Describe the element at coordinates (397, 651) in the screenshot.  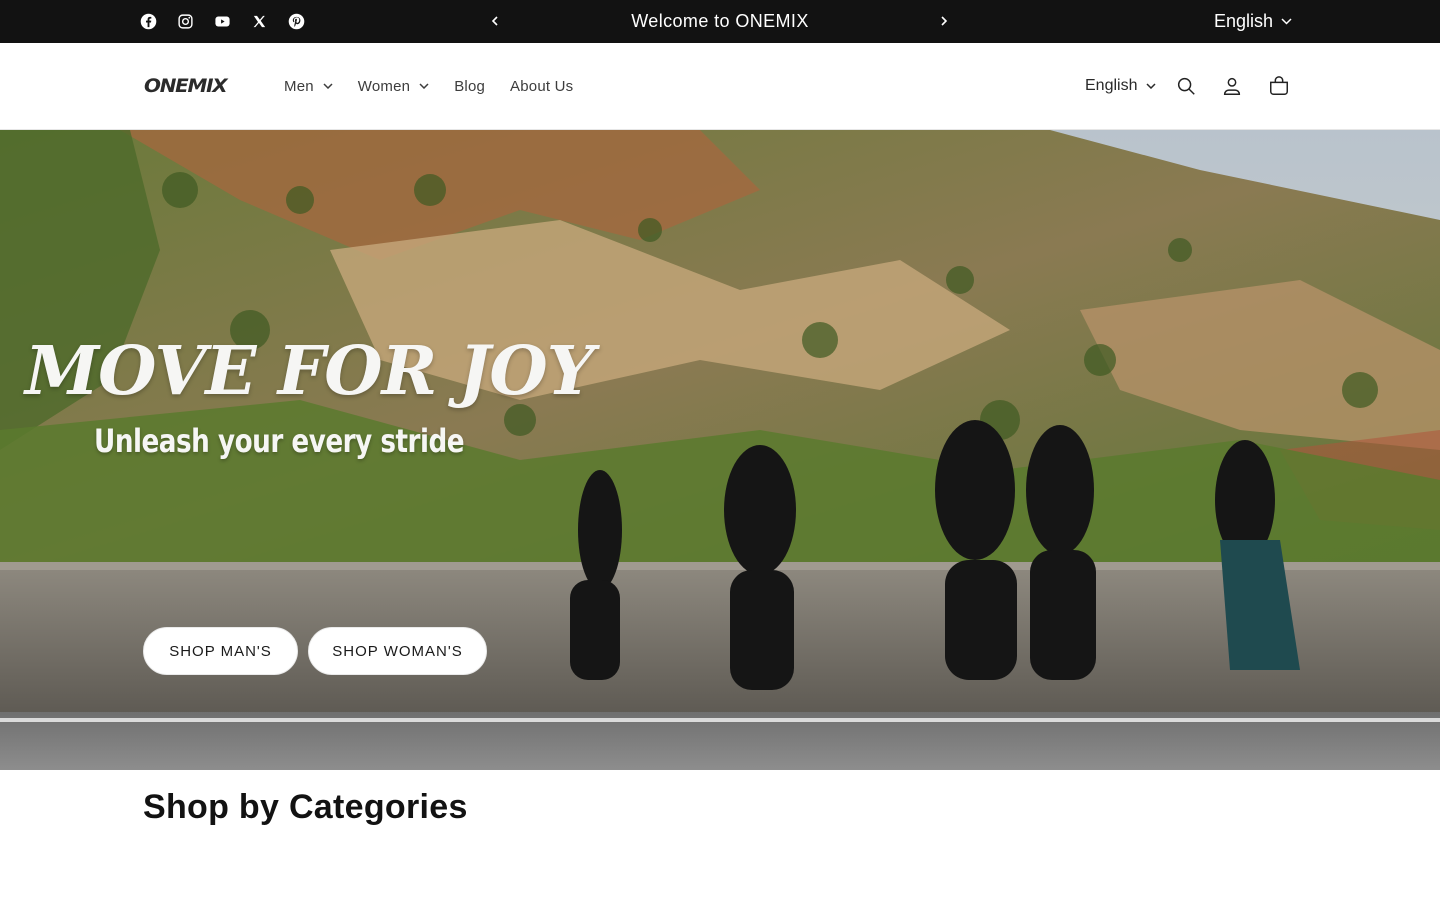
I see `shop-women-button: SHOP WOMAN'S` at that location.